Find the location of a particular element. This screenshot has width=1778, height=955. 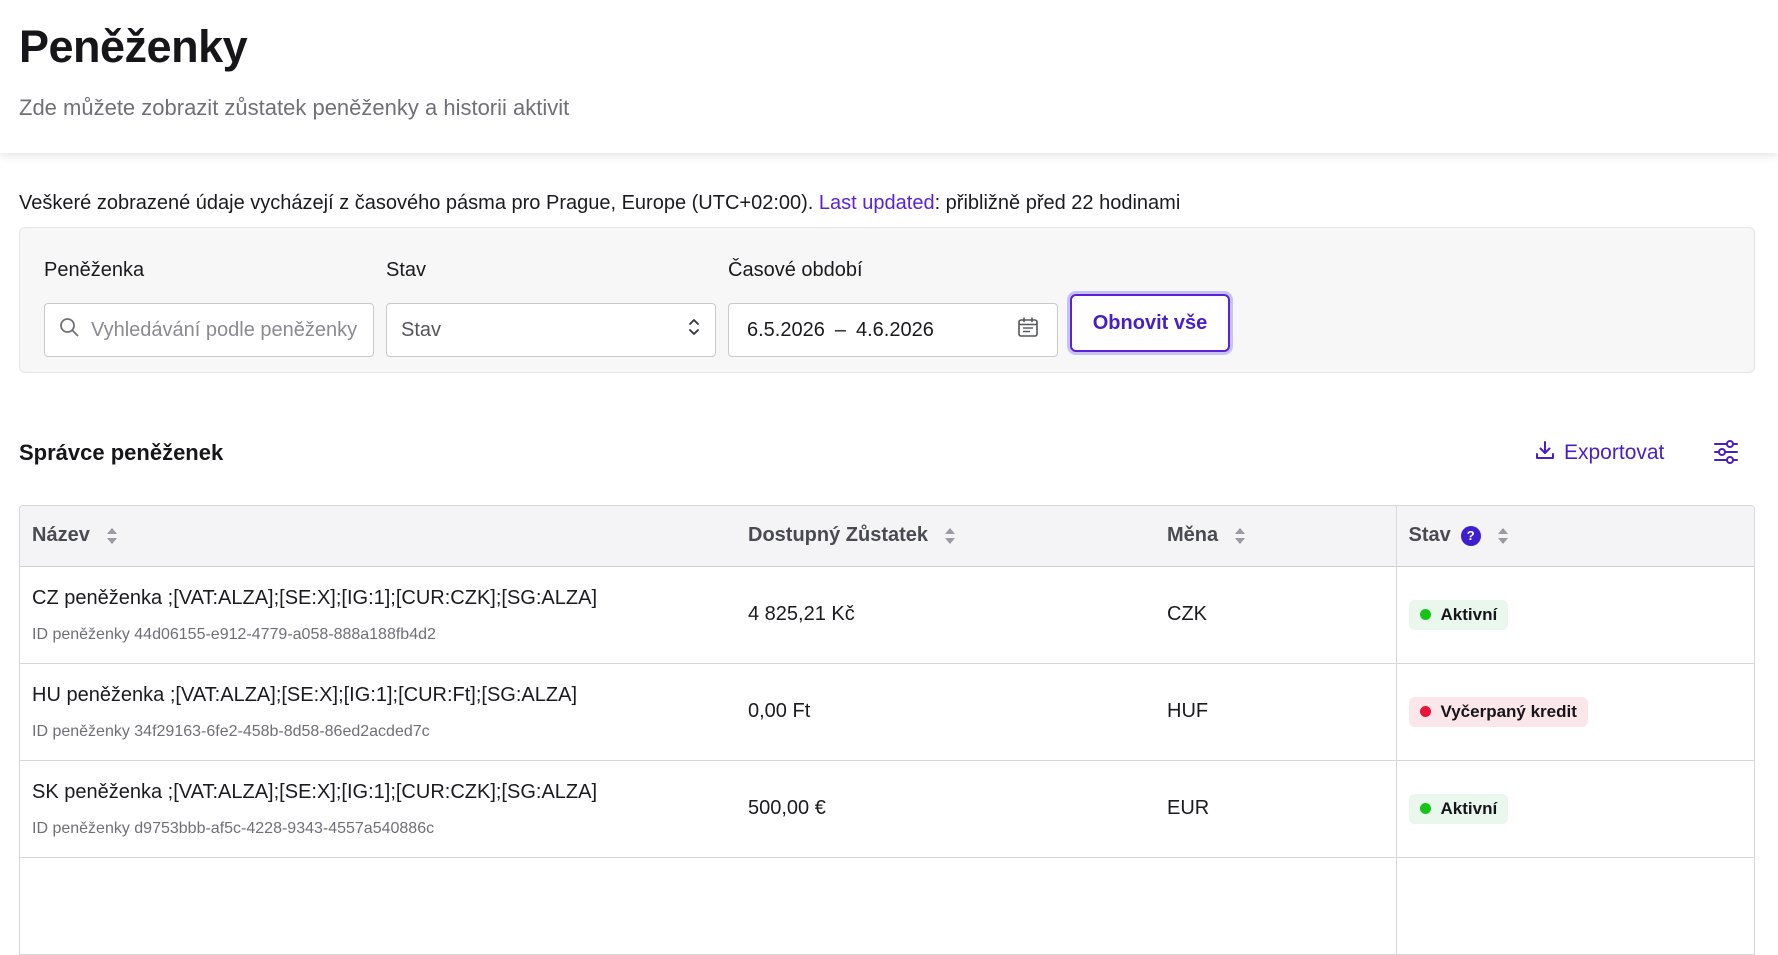

wallet-filter: Peněženka Vyhledávání podle peněženky is located at coordinates (209, 307).